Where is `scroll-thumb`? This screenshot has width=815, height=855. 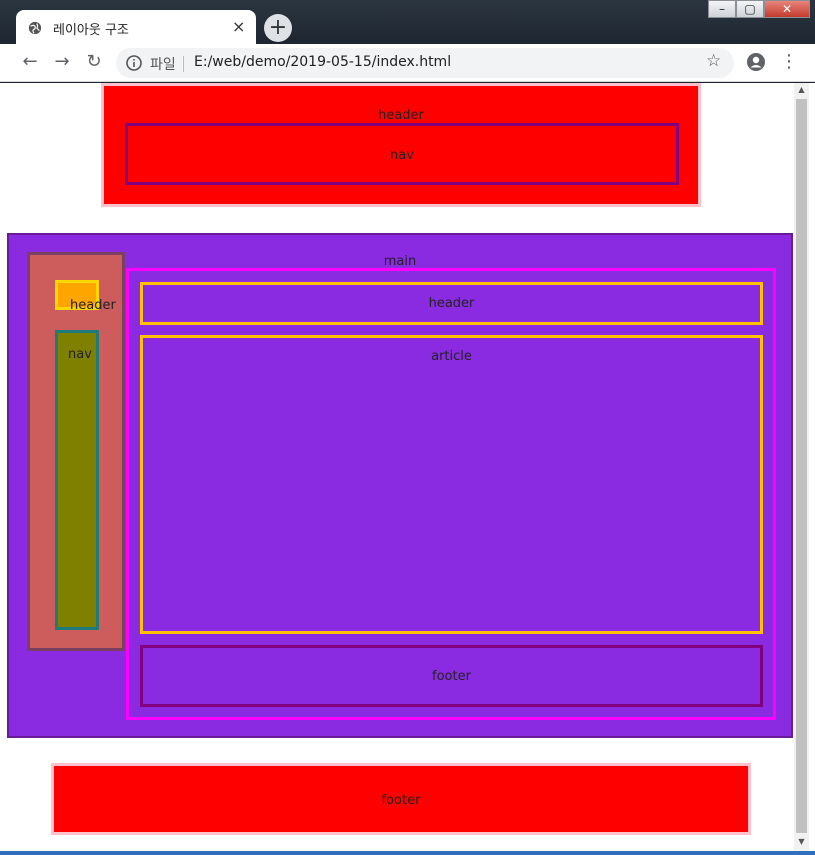
scroll-thumb is located at coordinates (801, 466).